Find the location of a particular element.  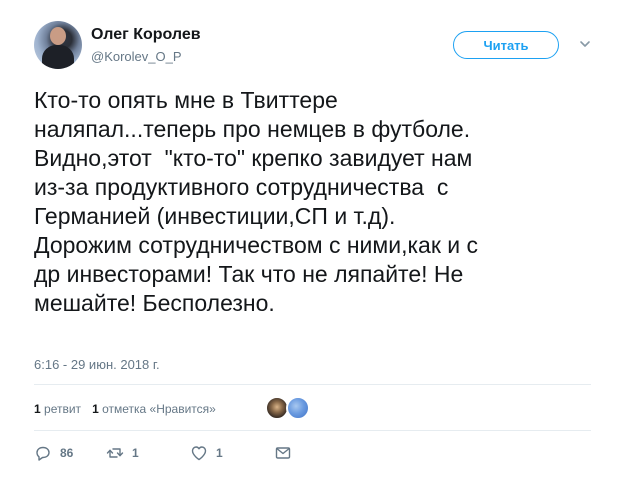

message-icon is located at coordinates (283, 453).